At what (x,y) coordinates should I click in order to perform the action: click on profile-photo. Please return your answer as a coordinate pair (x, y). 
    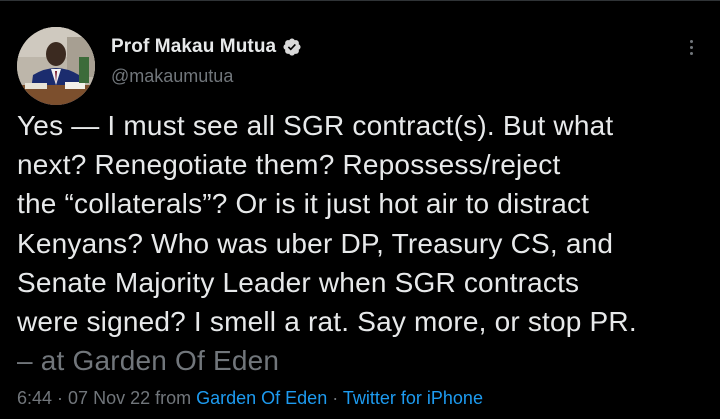
    Looking at the image, I should click on (56, 66).